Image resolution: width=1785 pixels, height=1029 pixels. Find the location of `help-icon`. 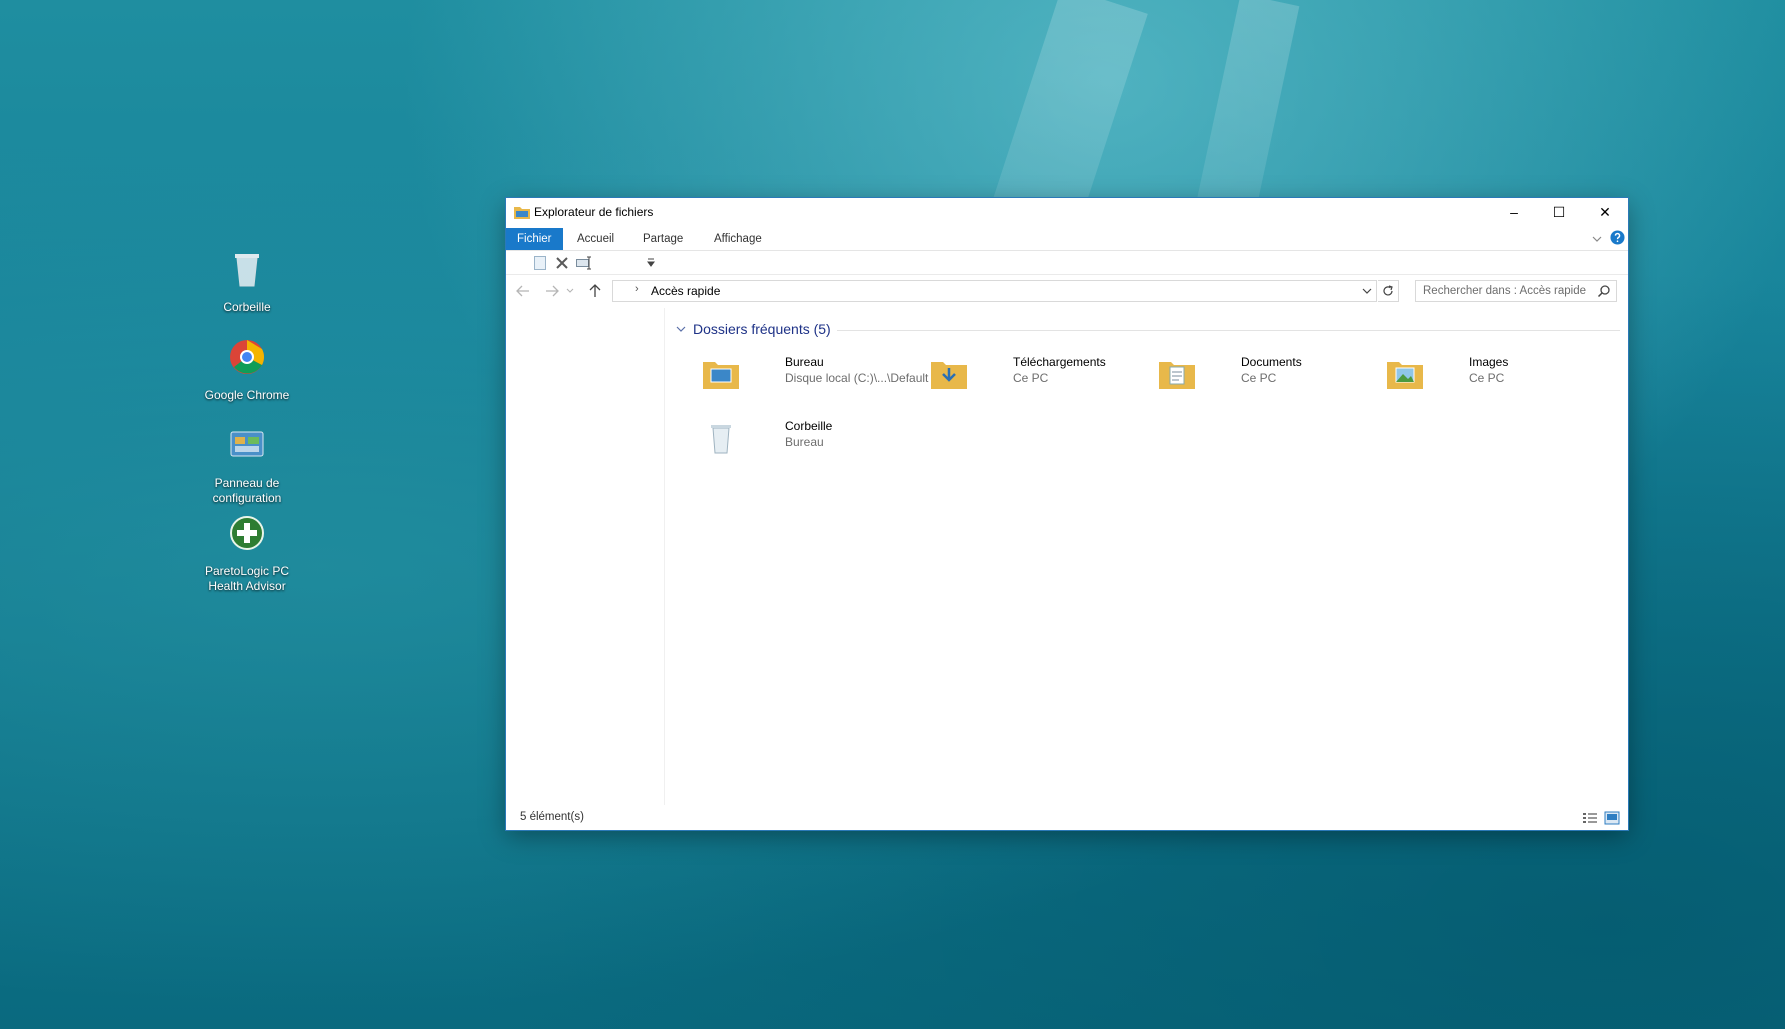

help-icon is located at coordinates (1617, 237).